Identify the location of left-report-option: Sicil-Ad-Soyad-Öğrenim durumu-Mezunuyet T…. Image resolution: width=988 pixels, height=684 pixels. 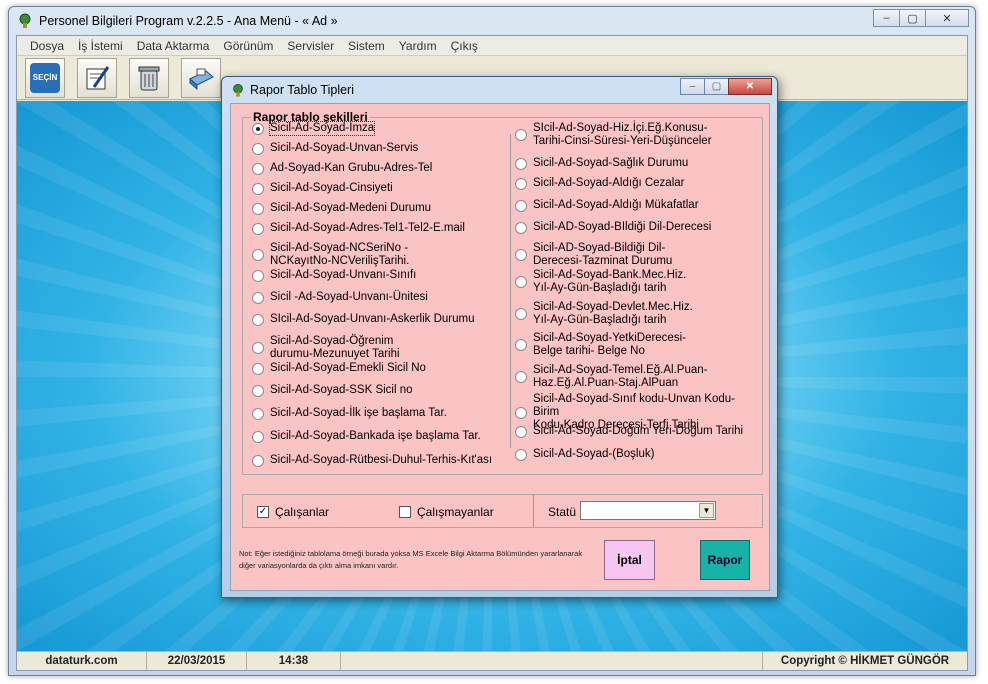
(326, 348).